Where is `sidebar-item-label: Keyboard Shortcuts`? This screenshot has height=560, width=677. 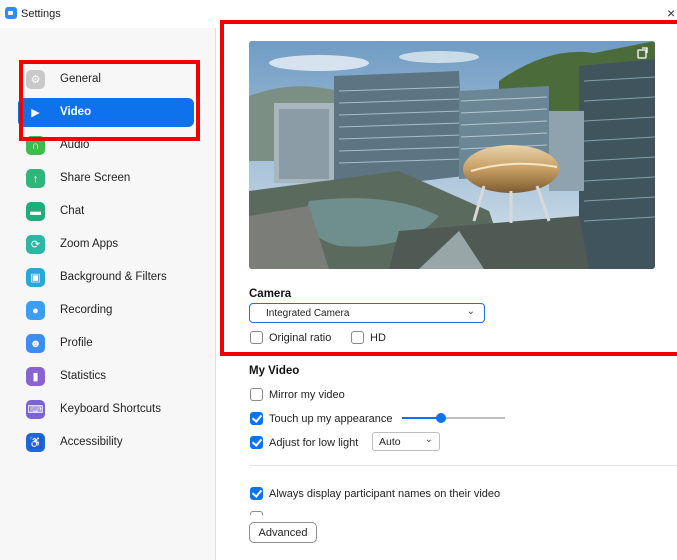 sidebar-item-label: Keyboard Shortcuts is located at coordinates (111, 409).